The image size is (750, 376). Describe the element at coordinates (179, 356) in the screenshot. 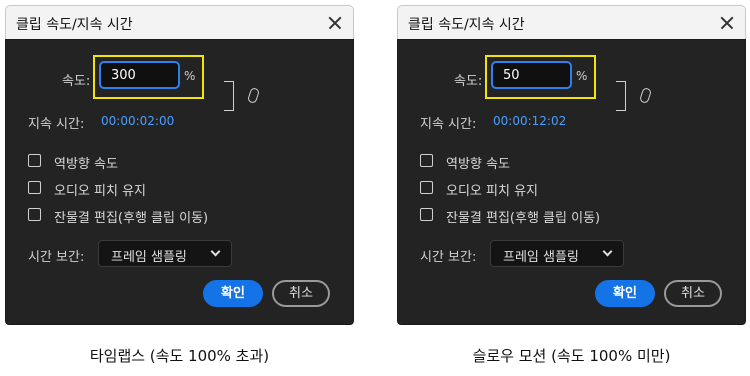

I see `caption-timelapse: 타임랩스 (속도 100% 초과)` at that location.